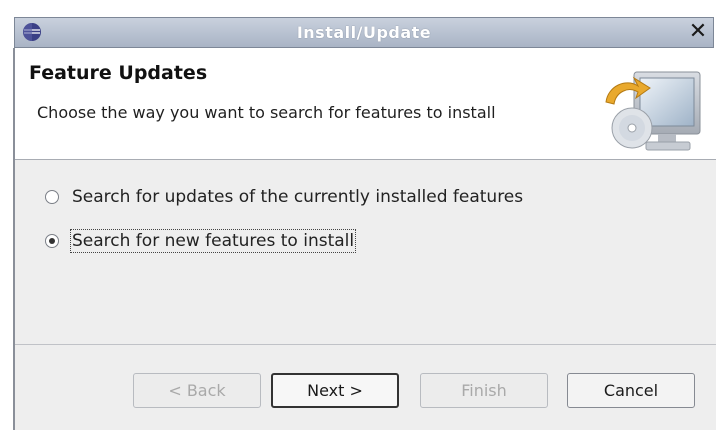 Image resolution: width=716 pixels, height=430 pixels. Describe the element at coordinates (653, 111) in the screenshot. I see `install-update-graphic` at that location.